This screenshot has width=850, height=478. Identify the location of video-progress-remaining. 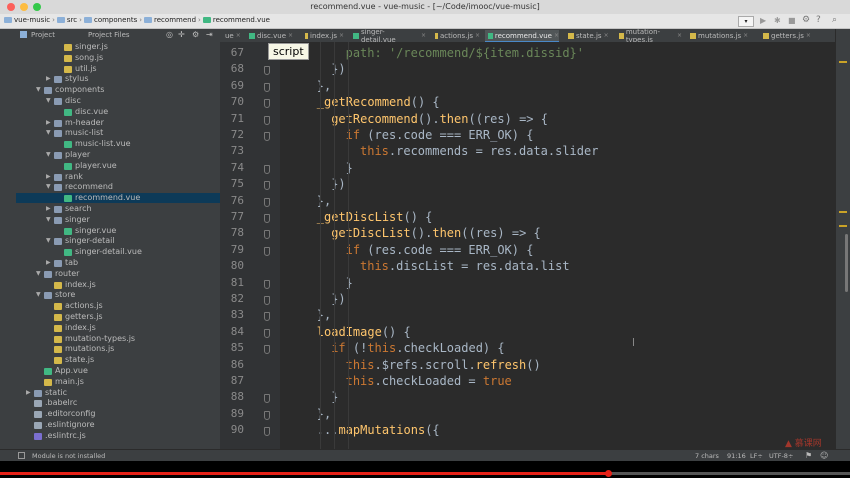
(728, 473).